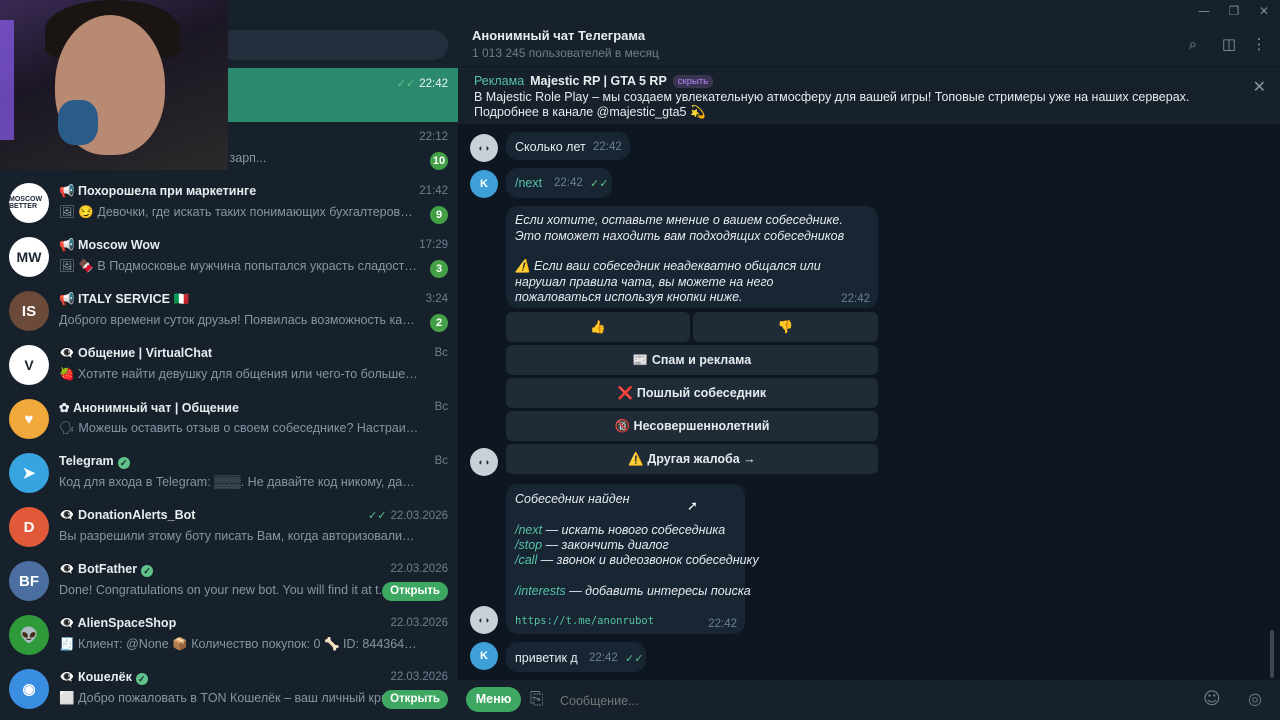 This screenshot has width=1280, height=720. What do you see at coordinates (637, 560) in the screenshot?
I see `call-command-line: /call — звонок и видеозвонок собеседнику` at bounding box center [637, 560].